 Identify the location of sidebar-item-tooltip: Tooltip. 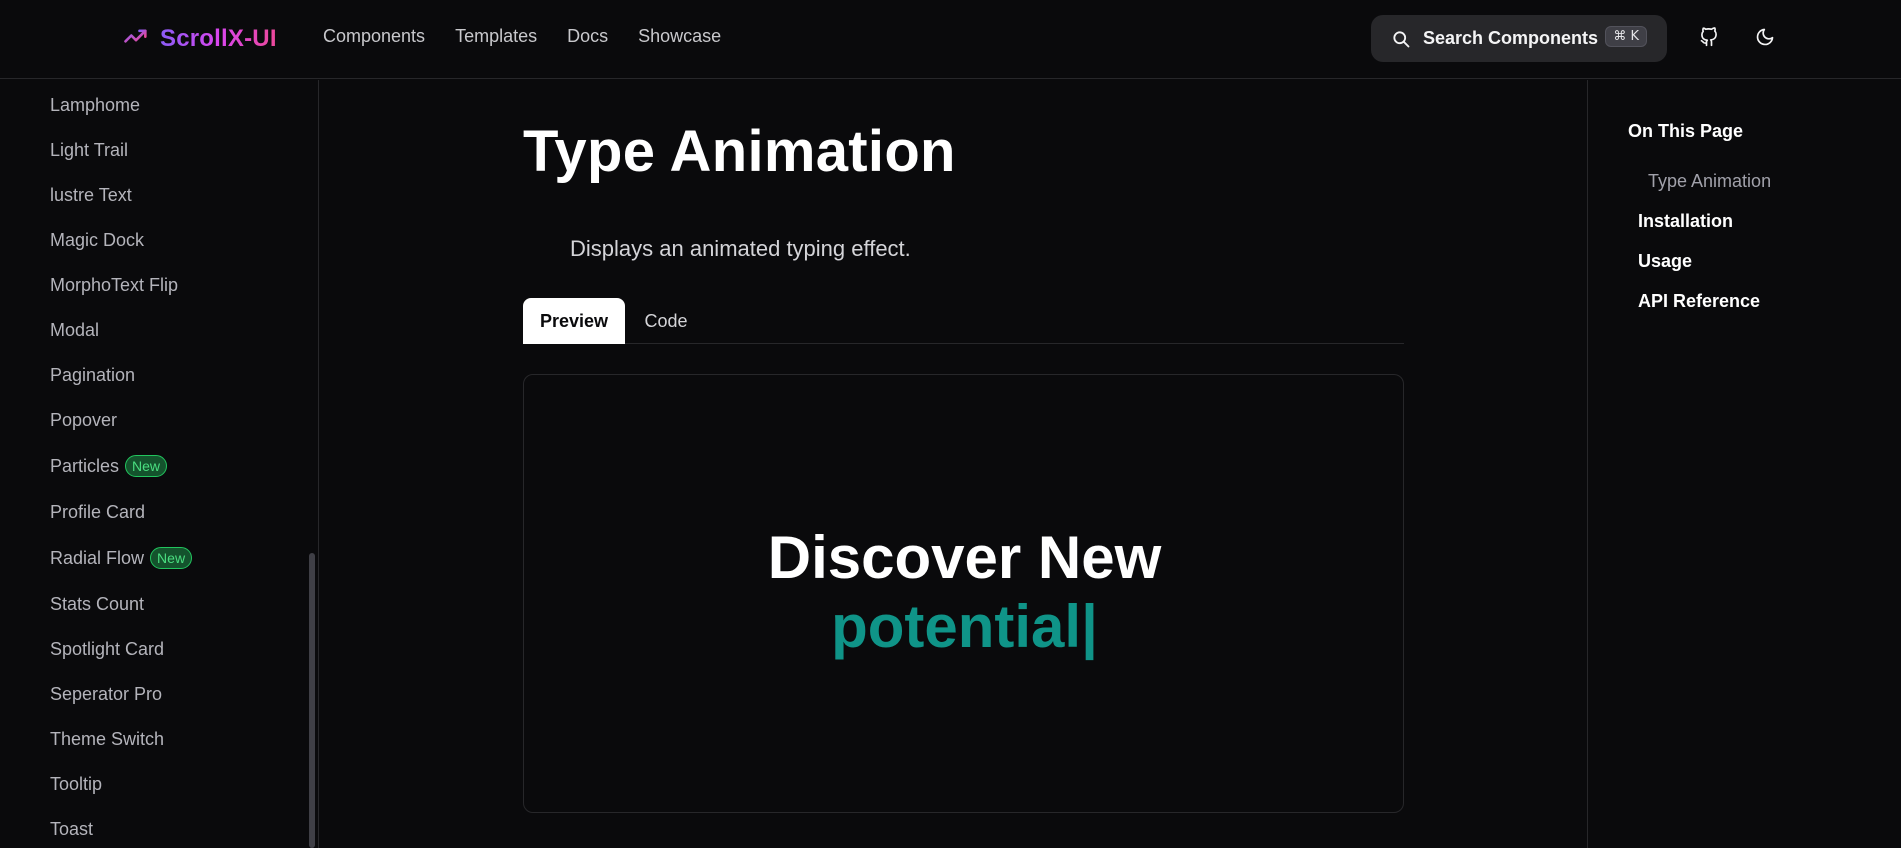
(76, 784).